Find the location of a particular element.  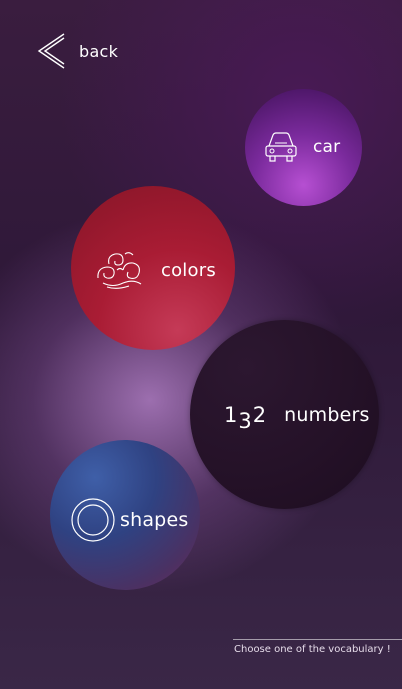

category-colors-button: colors is located at coordinates (153, 268).